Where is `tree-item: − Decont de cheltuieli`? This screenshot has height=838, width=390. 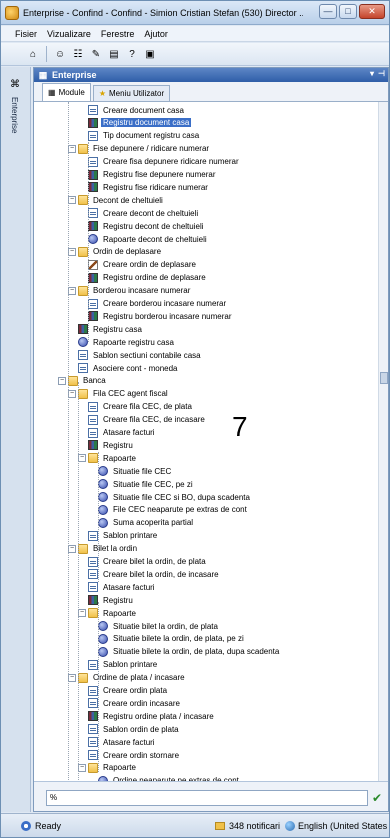 tree-item: − Decont de cheltuieli is located at coordinates (116, 200).